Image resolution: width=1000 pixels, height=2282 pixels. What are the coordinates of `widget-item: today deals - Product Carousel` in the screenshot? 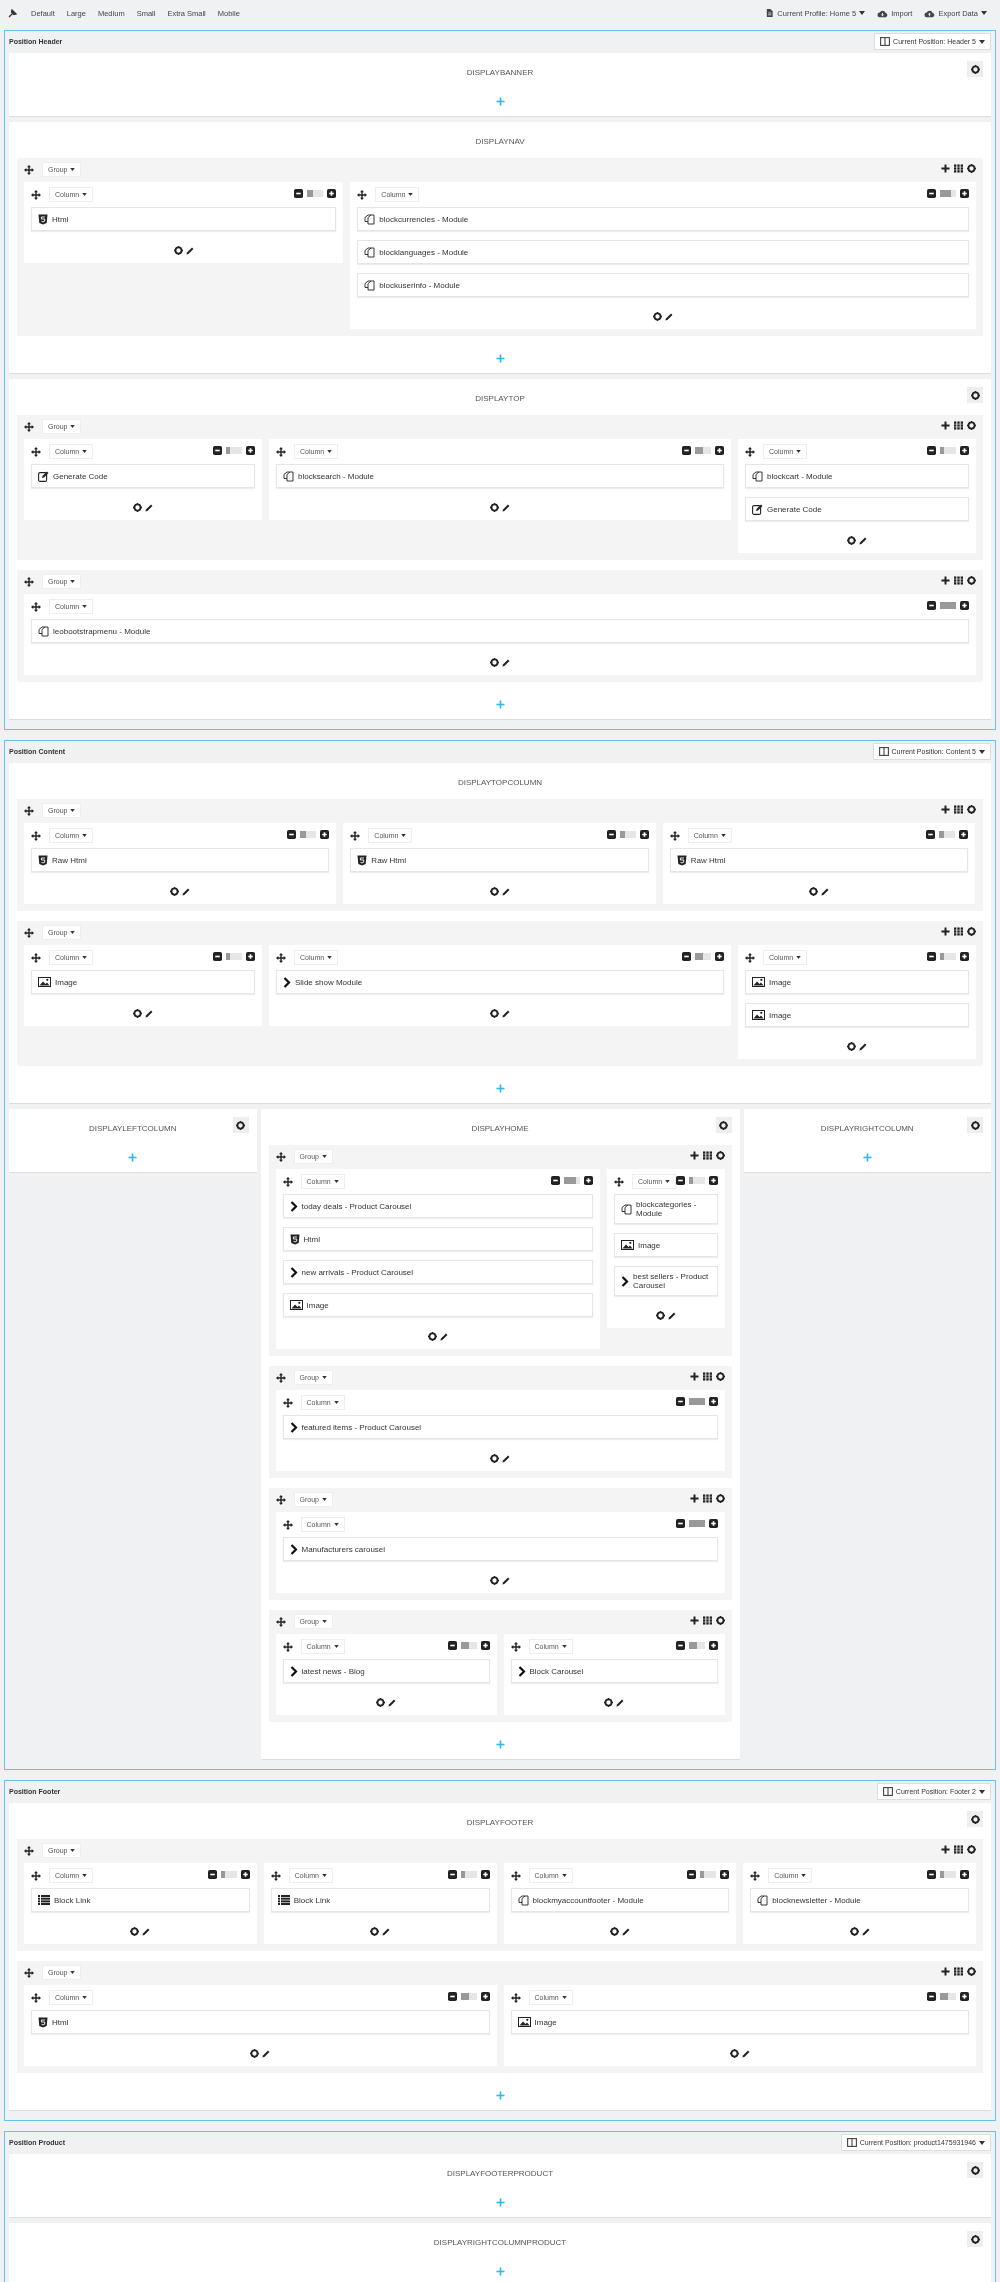 It's located at (437, 1206).